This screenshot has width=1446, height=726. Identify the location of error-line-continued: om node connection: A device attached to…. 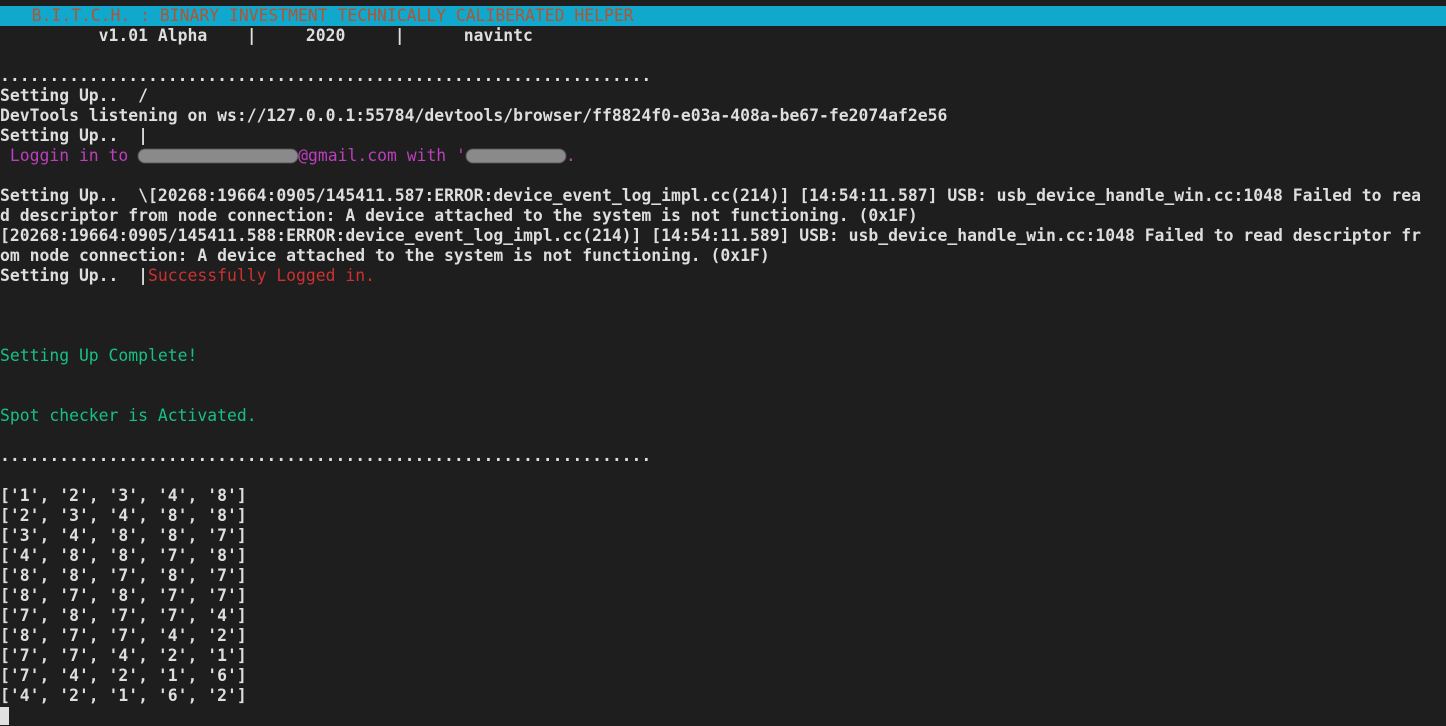
(385, 255).